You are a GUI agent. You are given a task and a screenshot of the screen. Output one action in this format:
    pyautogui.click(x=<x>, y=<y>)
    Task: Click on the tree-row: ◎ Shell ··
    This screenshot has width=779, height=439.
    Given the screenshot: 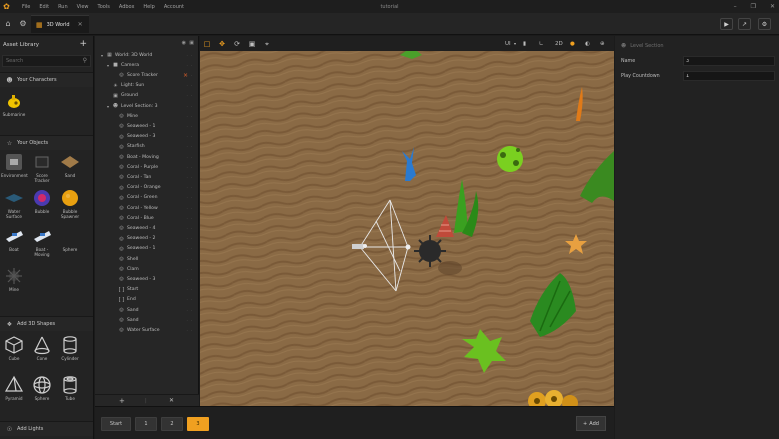 What is the action you would take?
    pyautogui.click(x=146, y=259)
    